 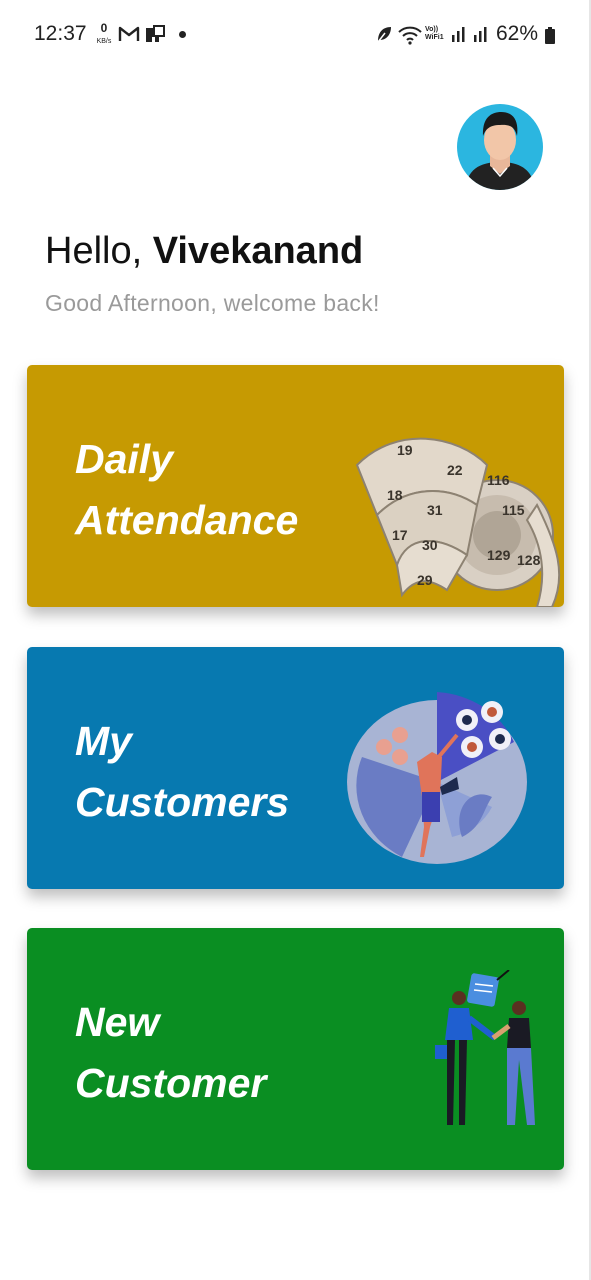 I want to click on customers-chart-illustration, so click(x=437, y=778).